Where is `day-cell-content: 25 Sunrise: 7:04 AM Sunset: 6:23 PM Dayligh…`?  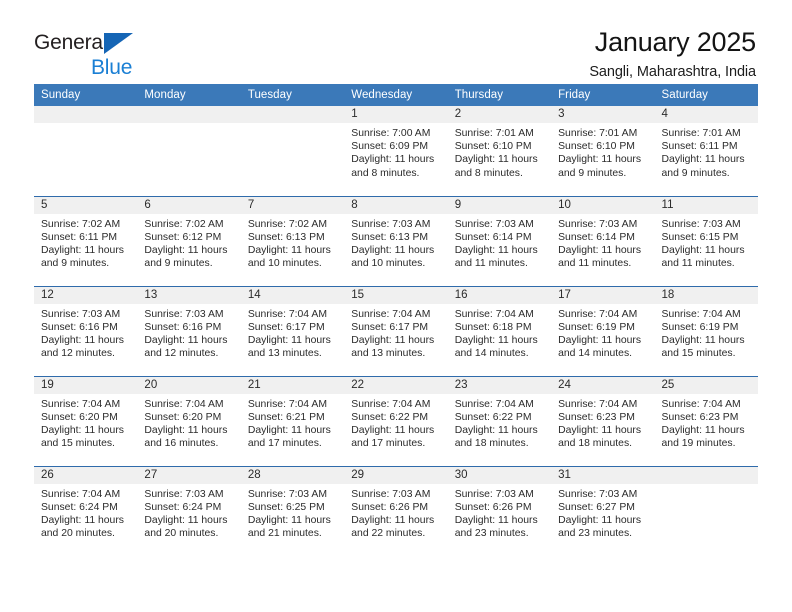 day-cell-content: 25 Sunrise: 7:04 AM Sunset: 6:23 PM Dayligh… is located at coordinates (706, 421).